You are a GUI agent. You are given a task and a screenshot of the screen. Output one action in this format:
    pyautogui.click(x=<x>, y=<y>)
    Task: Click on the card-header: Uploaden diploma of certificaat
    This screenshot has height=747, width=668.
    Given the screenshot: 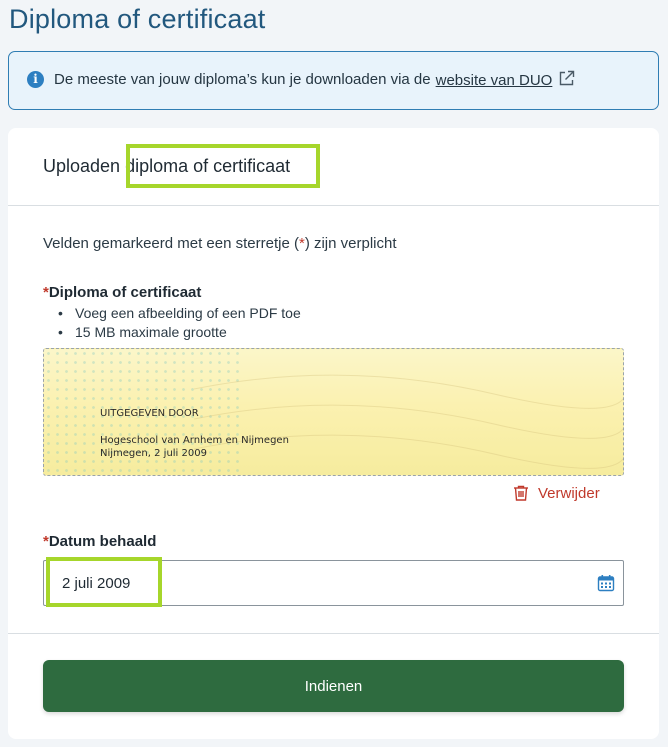 What is the action you would take?
    pyautogui.click(x=333, y=167)
    